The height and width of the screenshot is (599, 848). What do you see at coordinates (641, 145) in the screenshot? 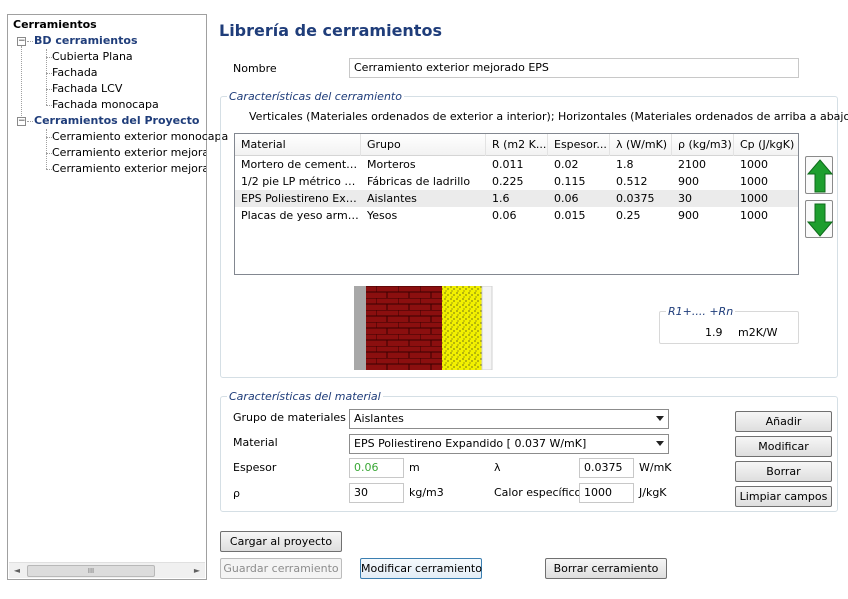
I see `column-header-lambda: λ (W/mK)` at bounding box center [641, 145].